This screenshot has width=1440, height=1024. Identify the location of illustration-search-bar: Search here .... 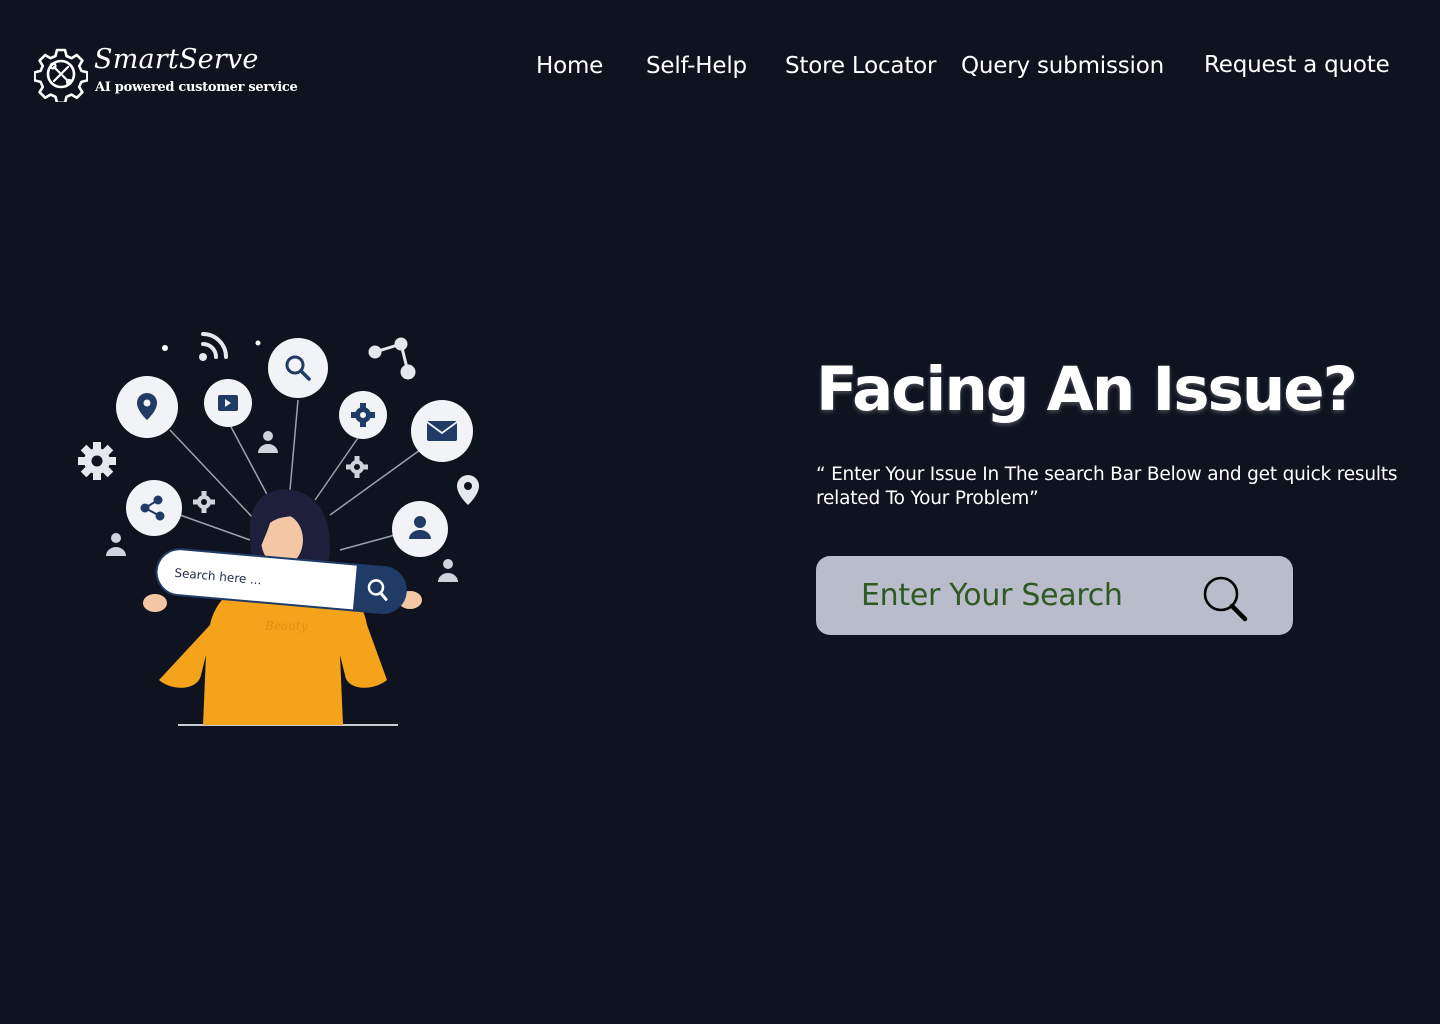
(281, 581).